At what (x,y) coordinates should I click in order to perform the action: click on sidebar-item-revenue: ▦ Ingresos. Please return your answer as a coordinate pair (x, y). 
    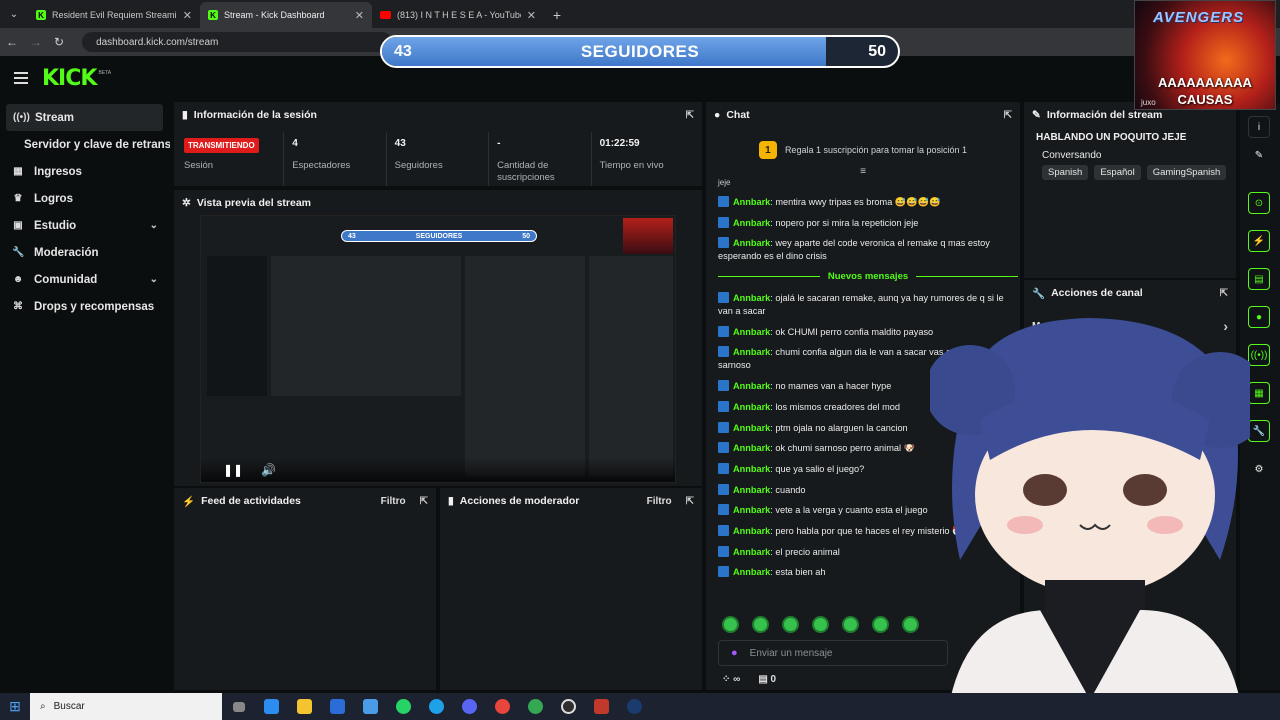
    Looking at the image, I should click on (85, 171).